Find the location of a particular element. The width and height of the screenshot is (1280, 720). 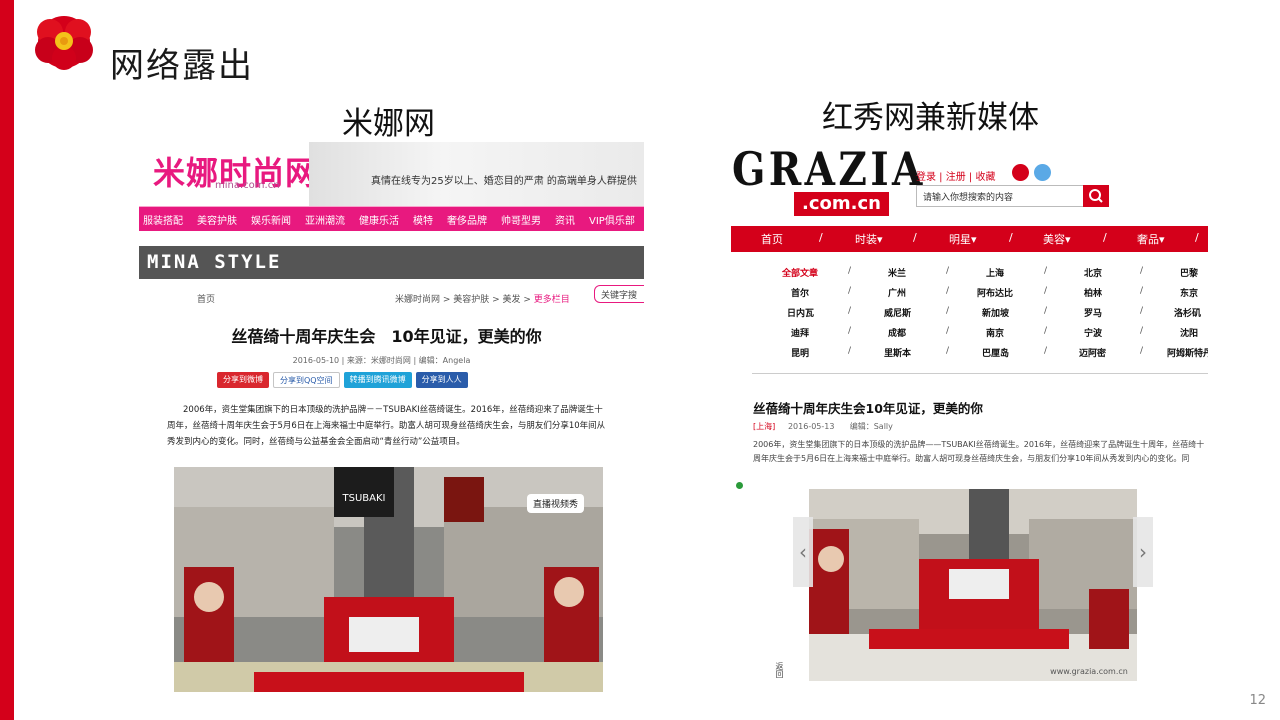

more-columns-link: 更多栏目 is located at coordinates (552, 300).